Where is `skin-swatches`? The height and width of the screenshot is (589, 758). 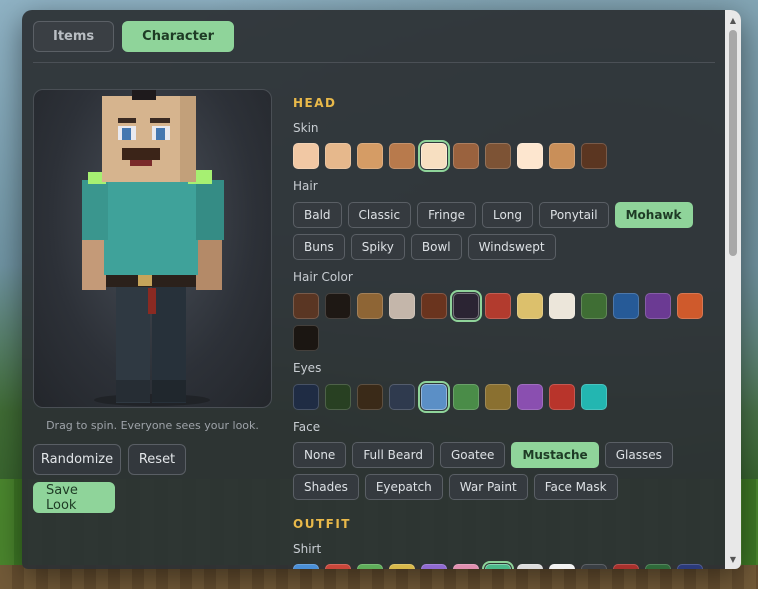 skin-swatches is located at coordinates (503, 156).